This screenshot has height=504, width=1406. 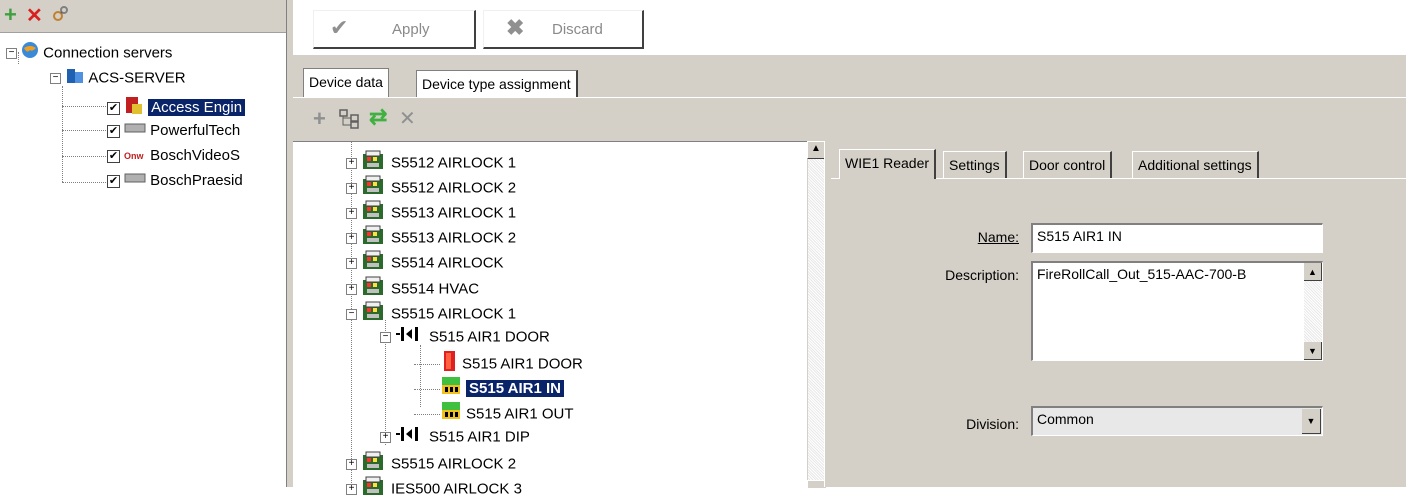 What do you see at coordinates (134, 156) in the screenshot?
I see `video-icon: Onw` at bounding box center [134, 156].